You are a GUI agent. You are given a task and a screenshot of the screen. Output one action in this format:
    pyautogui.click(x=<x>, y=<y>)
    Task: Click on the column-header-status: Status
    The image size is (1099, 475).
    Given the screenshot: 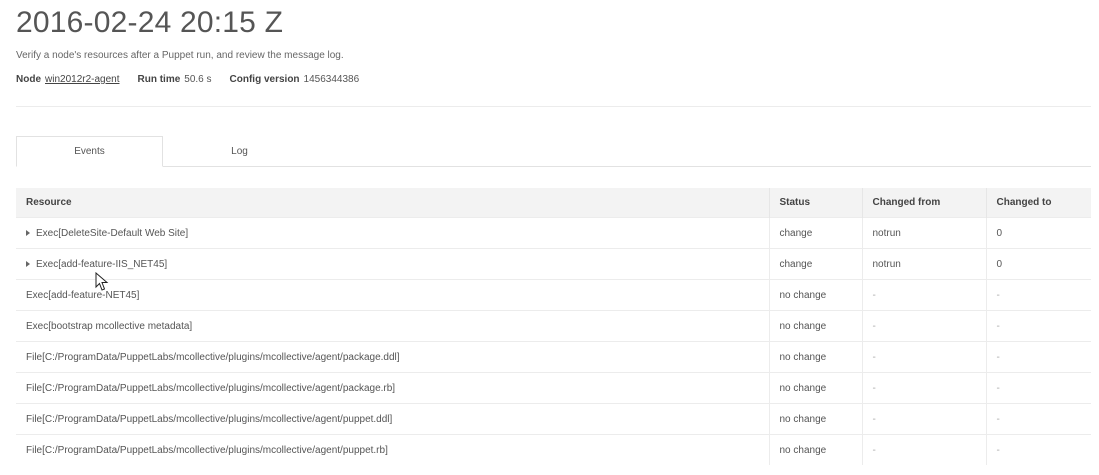 What is the action you would take?
    pyautogui.click(x=816, y=203)
    